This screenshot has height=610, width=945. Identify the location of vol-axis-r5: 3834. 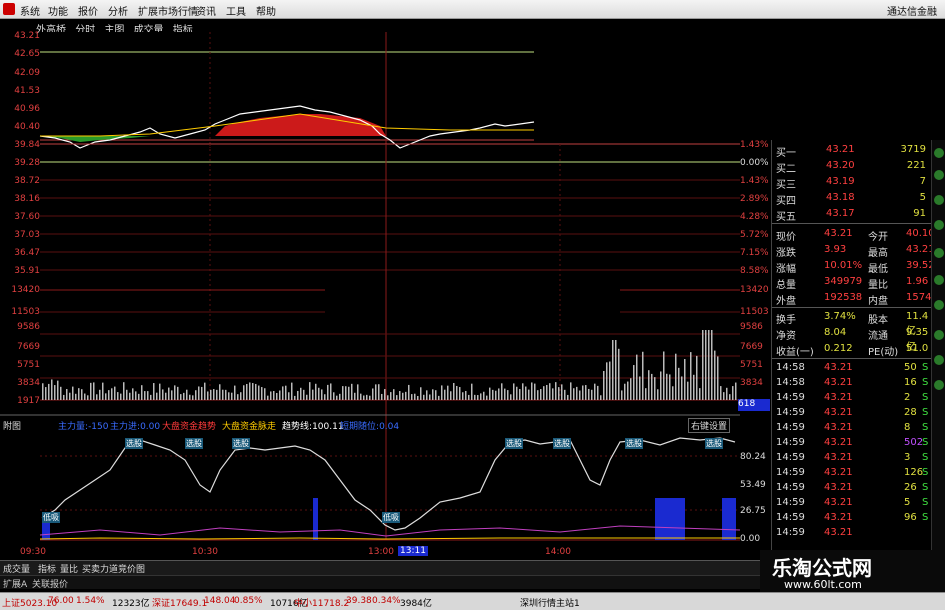
(751, 383).